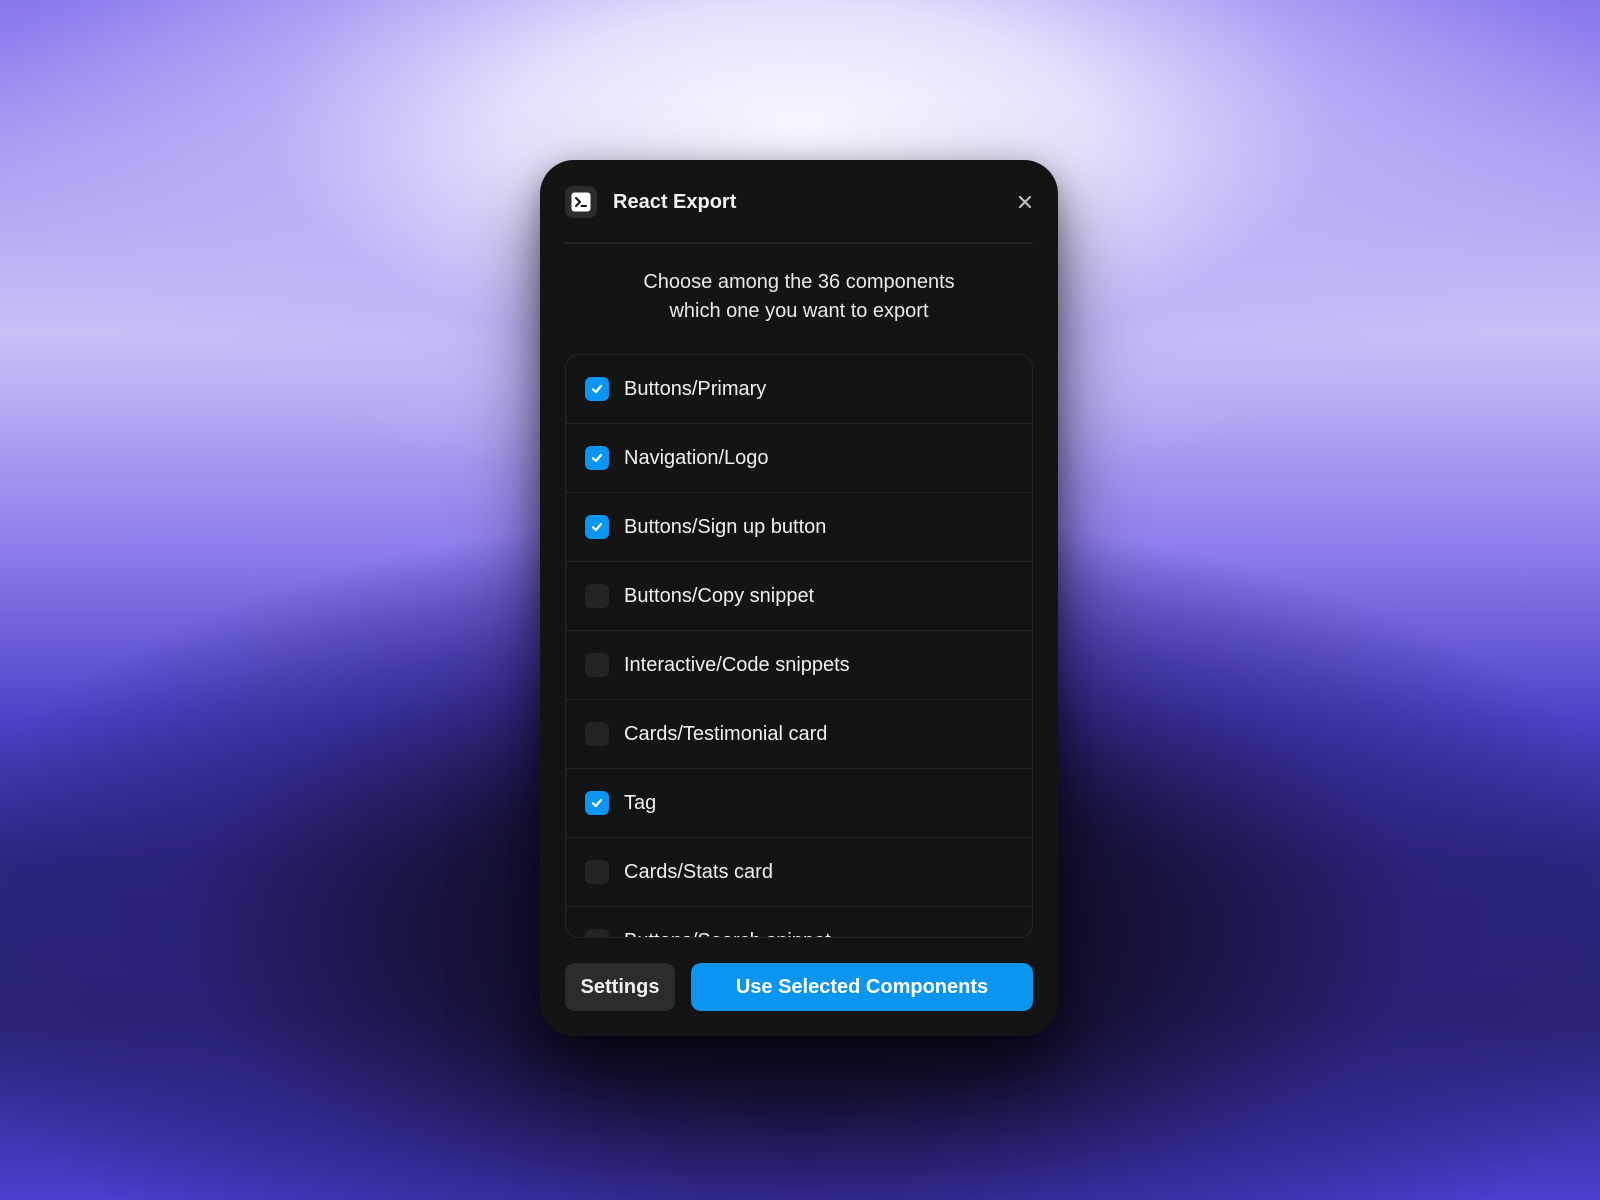  I want to click on component-label: Buttons/Sign up button, so click(725, 526).